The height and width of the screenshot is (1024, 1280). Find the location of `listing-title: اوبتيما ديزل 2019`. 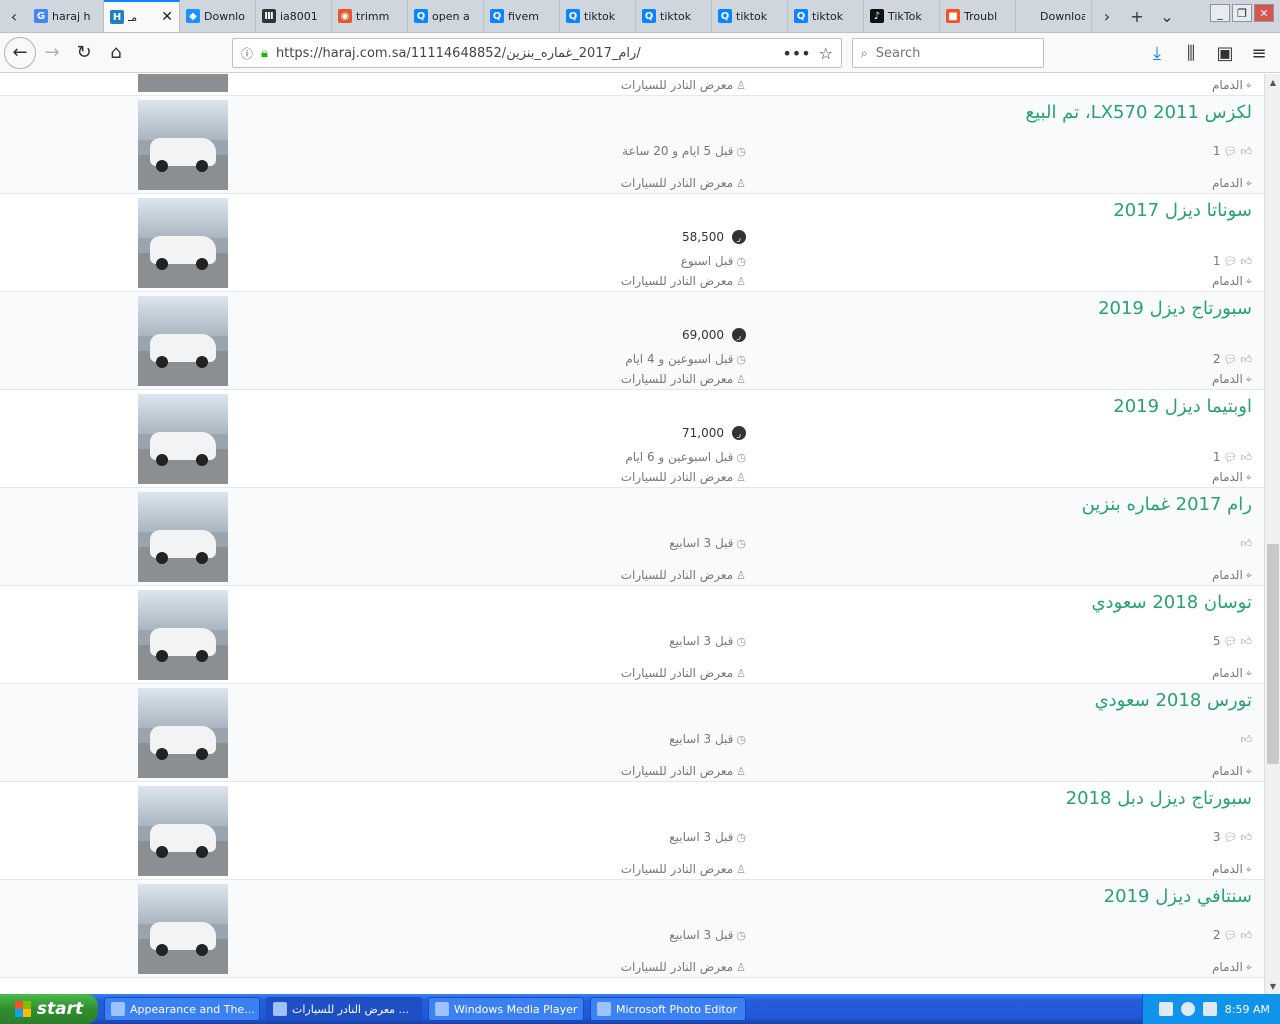

listing-title: اوبتيما ديزل 2019 is located at coordinates (1182, 406).